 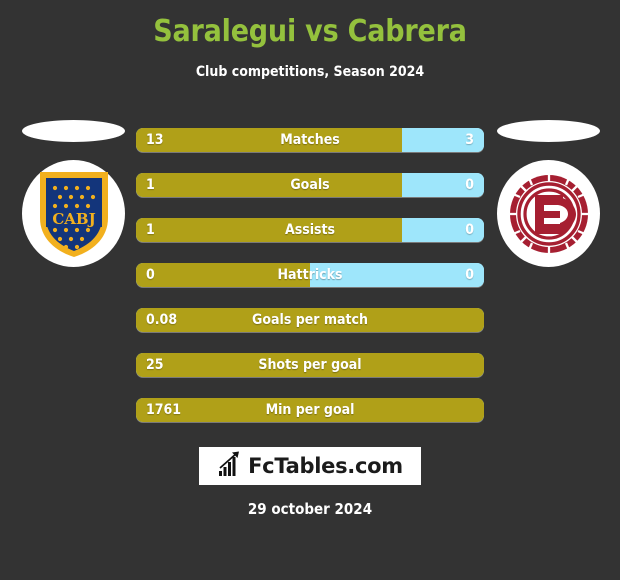 I want to click on generated-date: 29 october 2024, so click(x=310, y=509).